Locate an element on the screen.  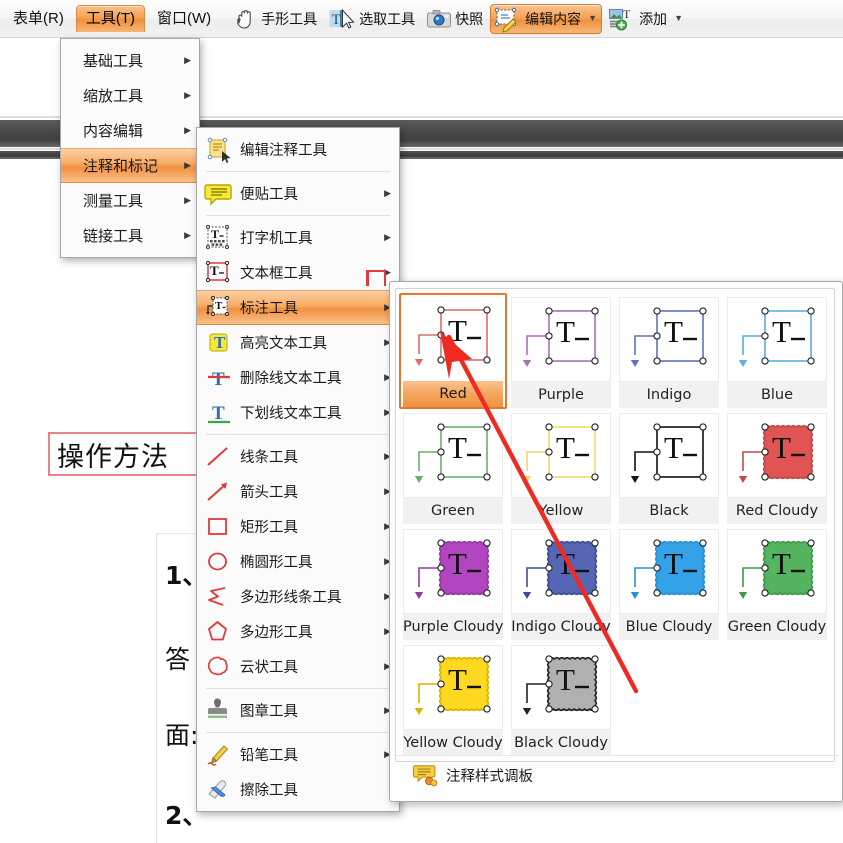
polyline-icon is located at coordinates (220, 597).